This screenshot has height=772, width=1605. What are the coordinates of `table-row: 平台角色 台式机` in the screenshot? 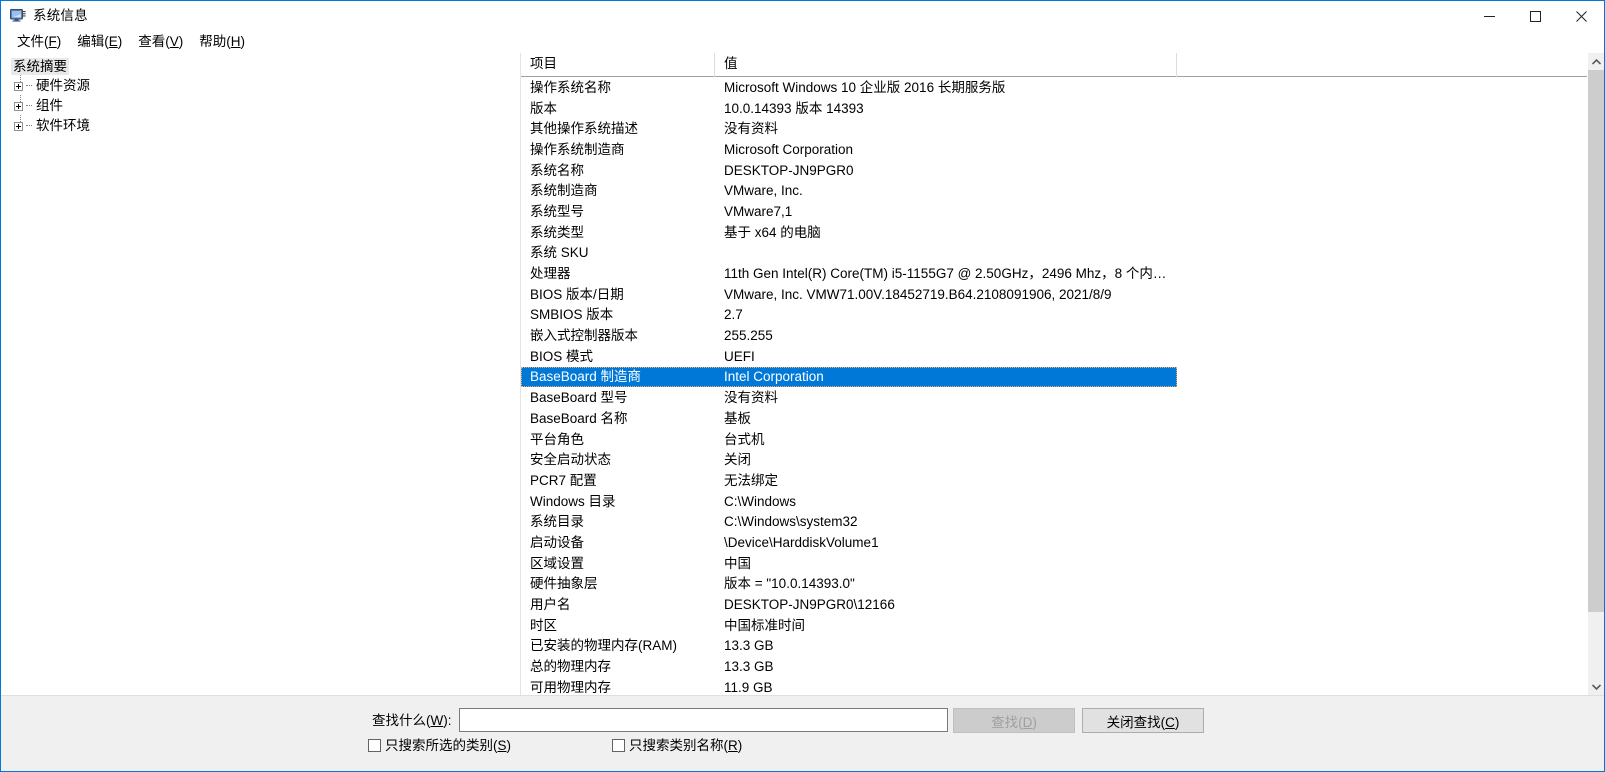 It's located at (1062, 439).